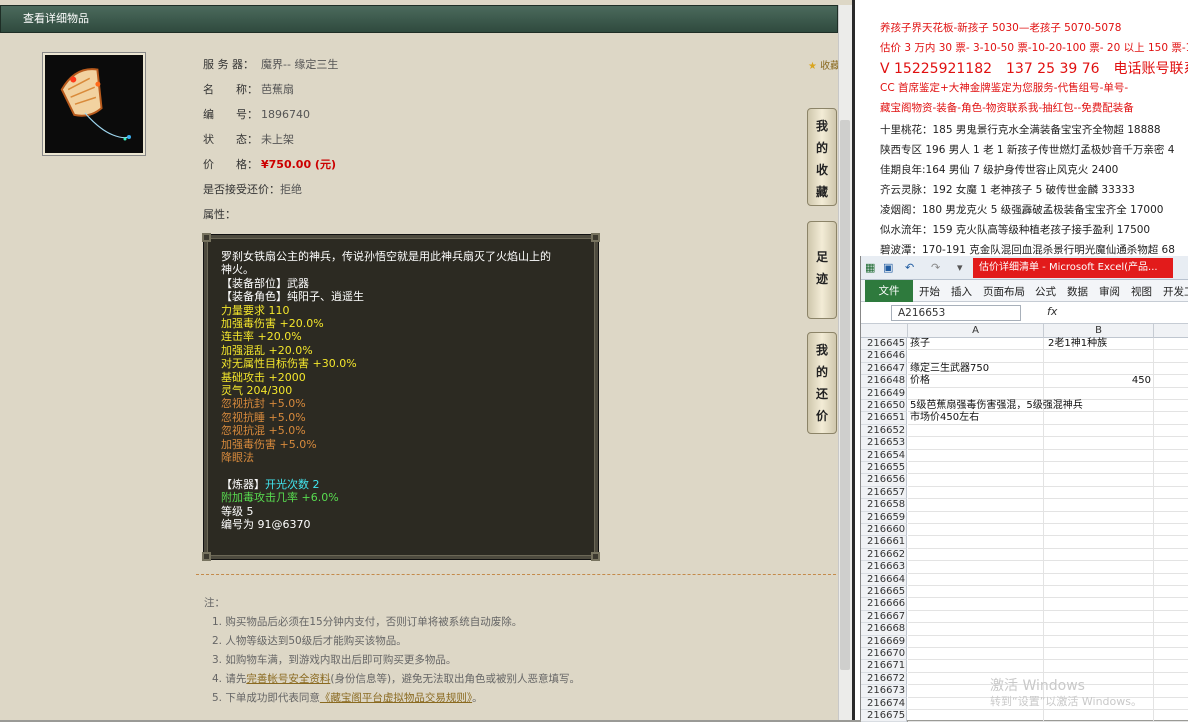  Describe the element at coordinates (884, 579) in the screenshot. I see `row-number: 216664` at that location.